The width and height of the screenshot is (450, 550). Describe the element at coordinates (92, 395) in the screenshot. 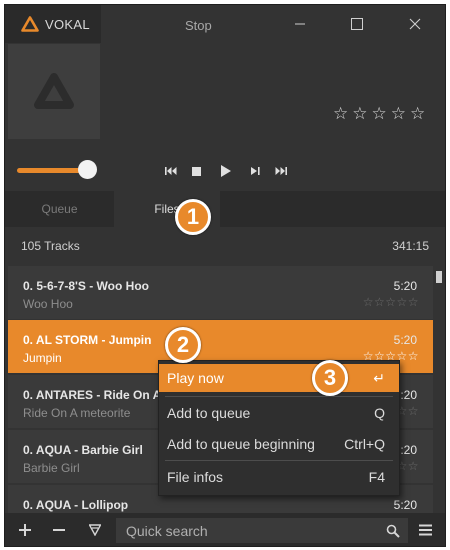

I see `track-title: 0. ANTARES - Ride On A` at that location.